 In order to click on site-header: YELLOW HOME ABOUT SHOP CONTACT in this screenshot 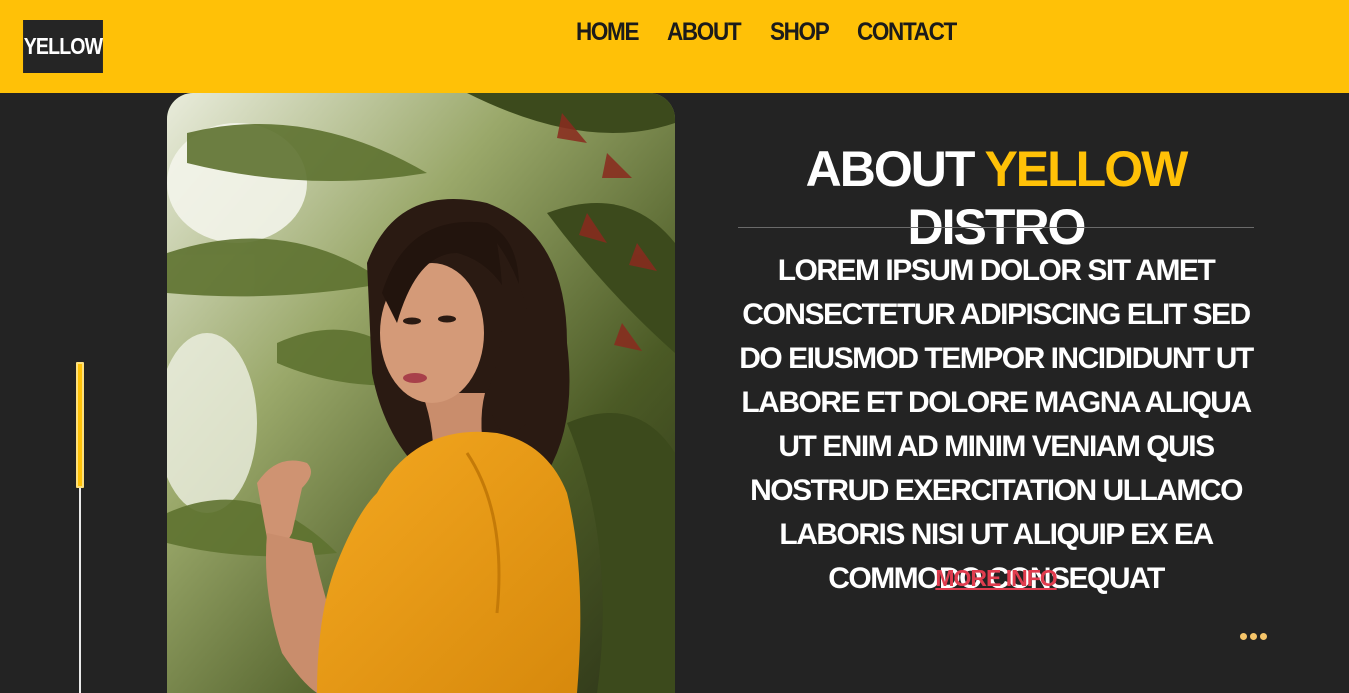, I will do `click(674, 46)`.